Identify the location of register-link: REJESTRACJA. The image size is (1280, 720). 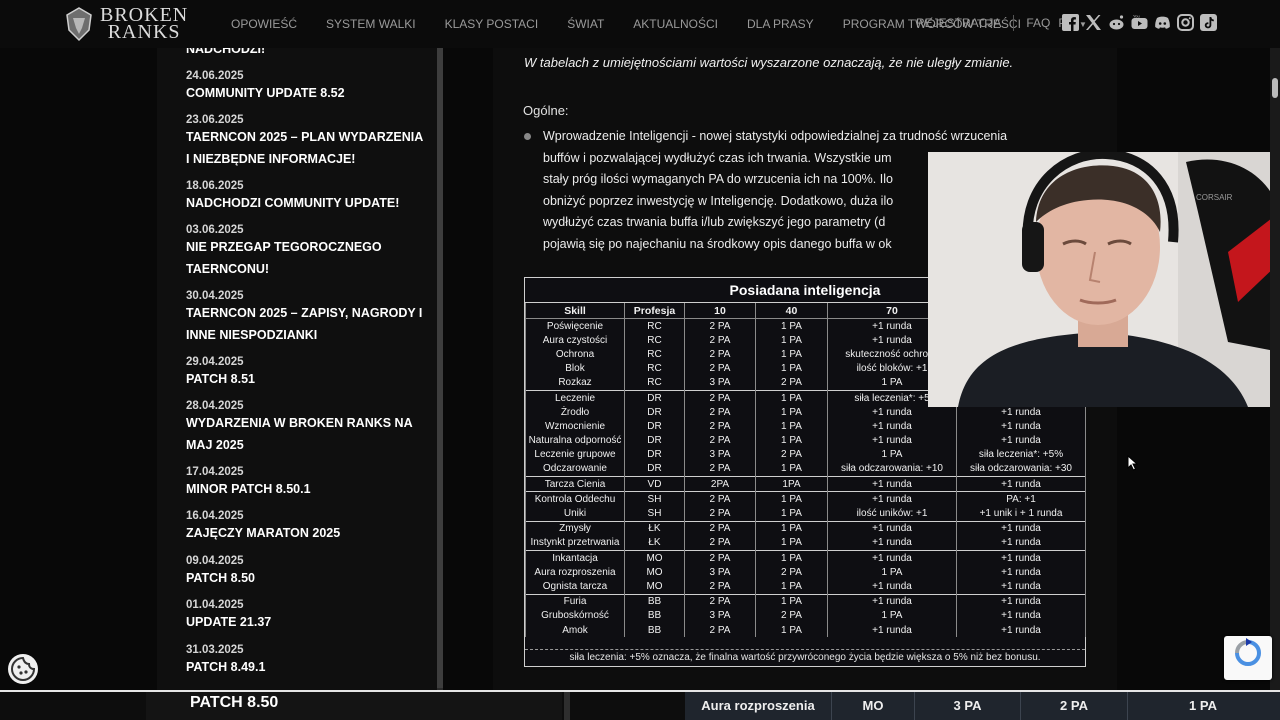
(958, 23).